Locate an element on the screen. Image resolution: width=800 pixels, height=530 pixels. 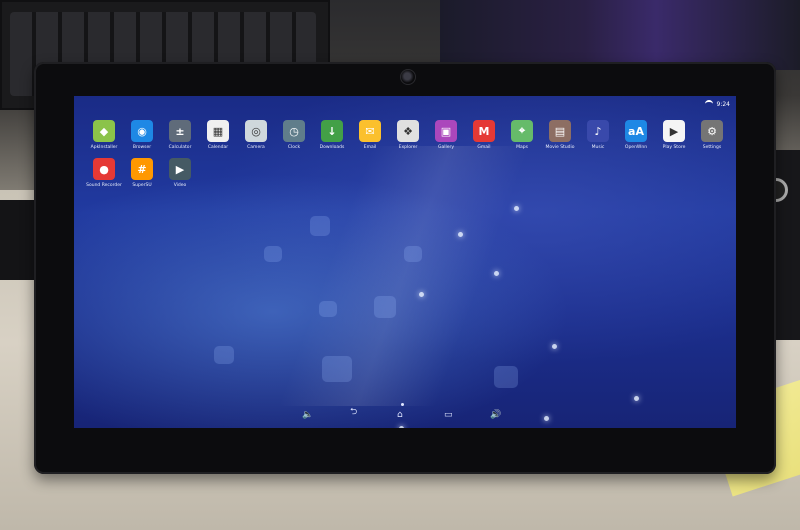
calculator-icon: ± is located at coordinates (180, 131).